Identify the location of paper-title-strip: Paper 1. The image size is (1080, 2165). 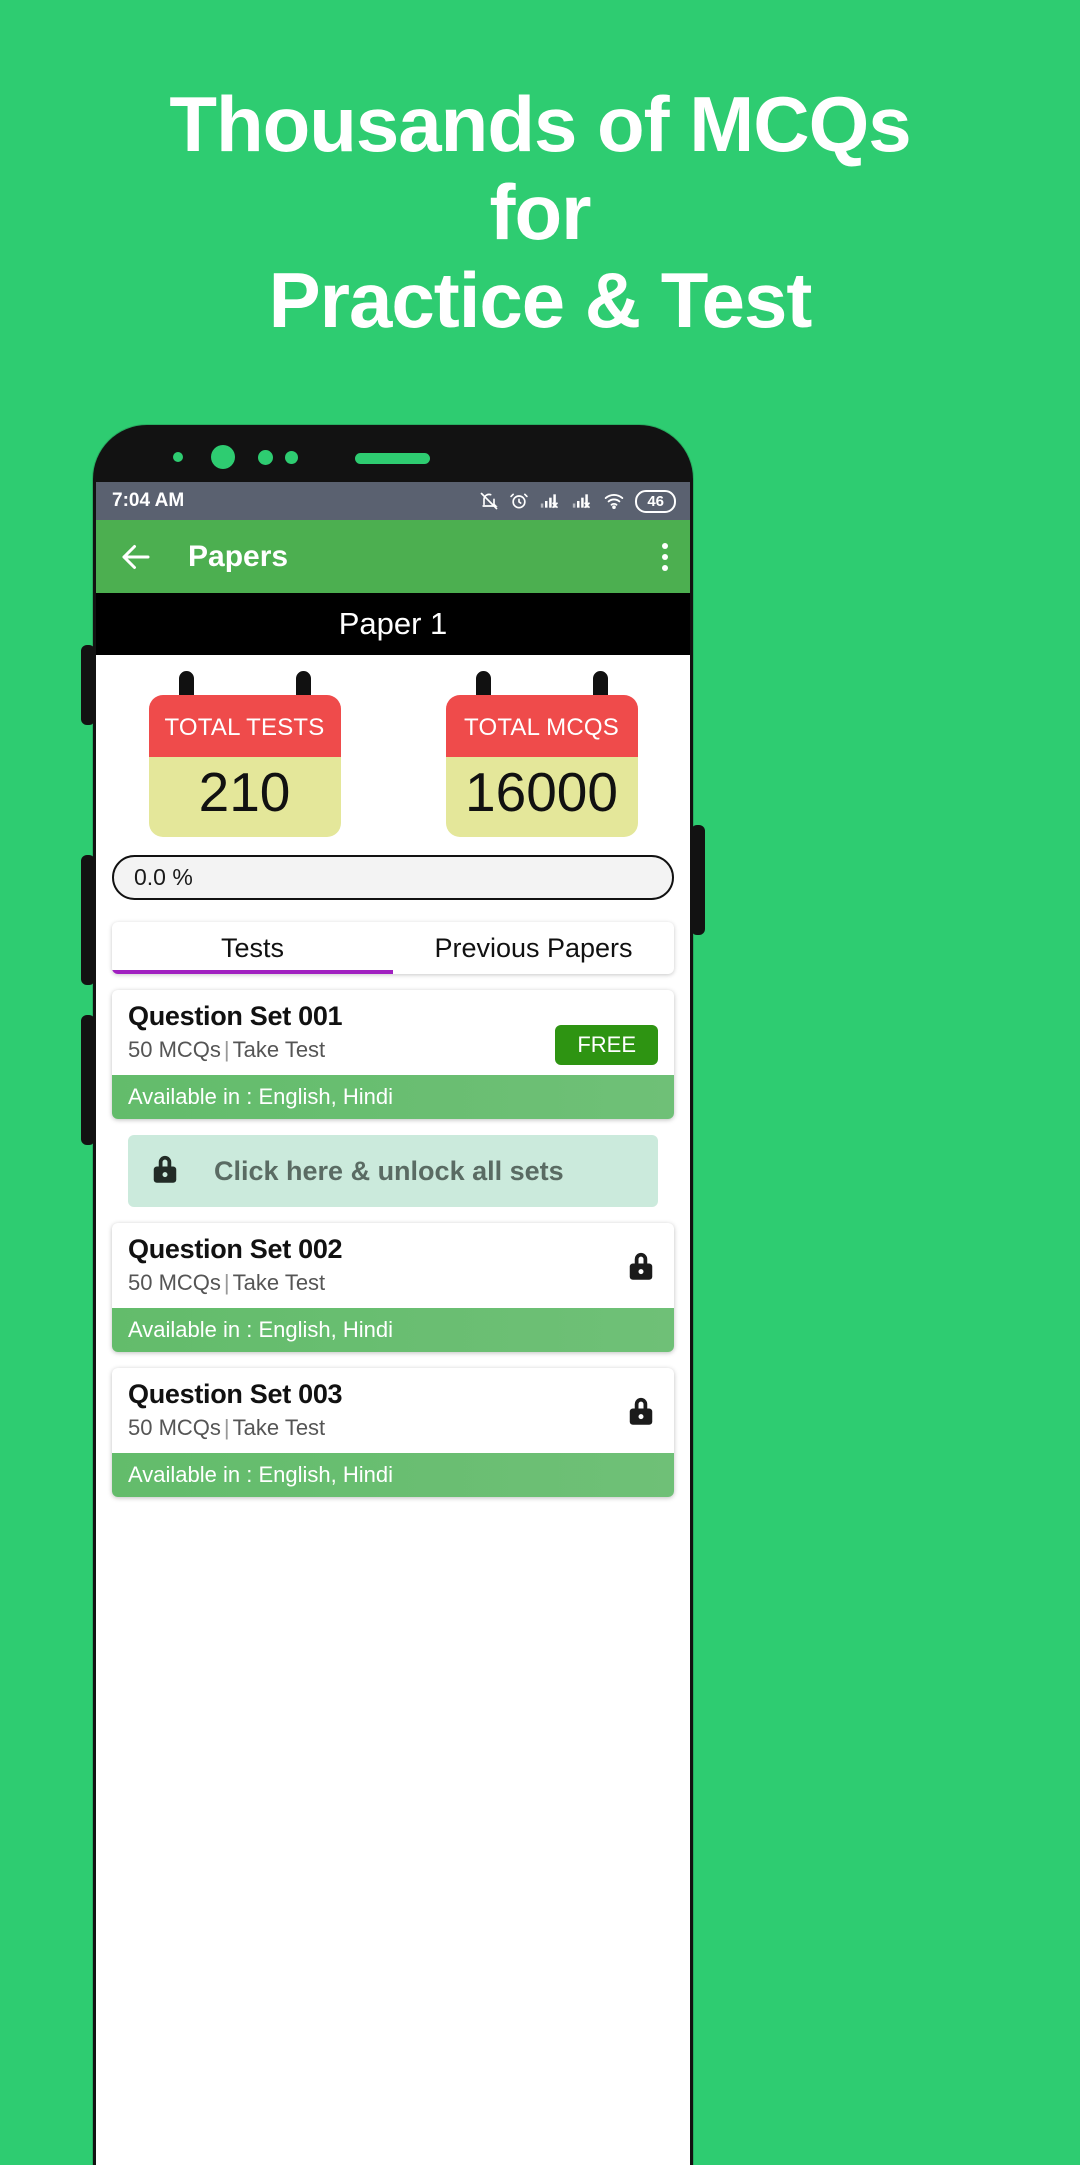
(393, 624).